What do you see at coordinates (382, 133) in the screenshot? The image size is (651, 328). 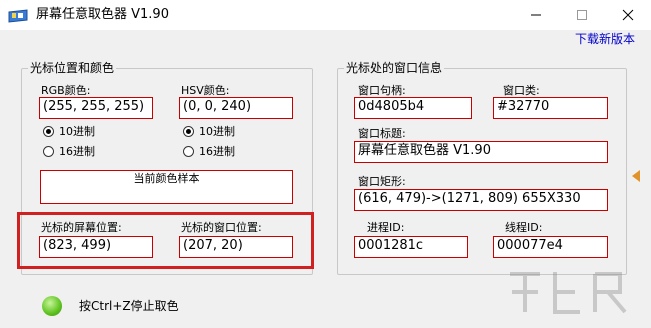 I see `window-caption-label: 窗口标题:` at bounding box center [382, 133].